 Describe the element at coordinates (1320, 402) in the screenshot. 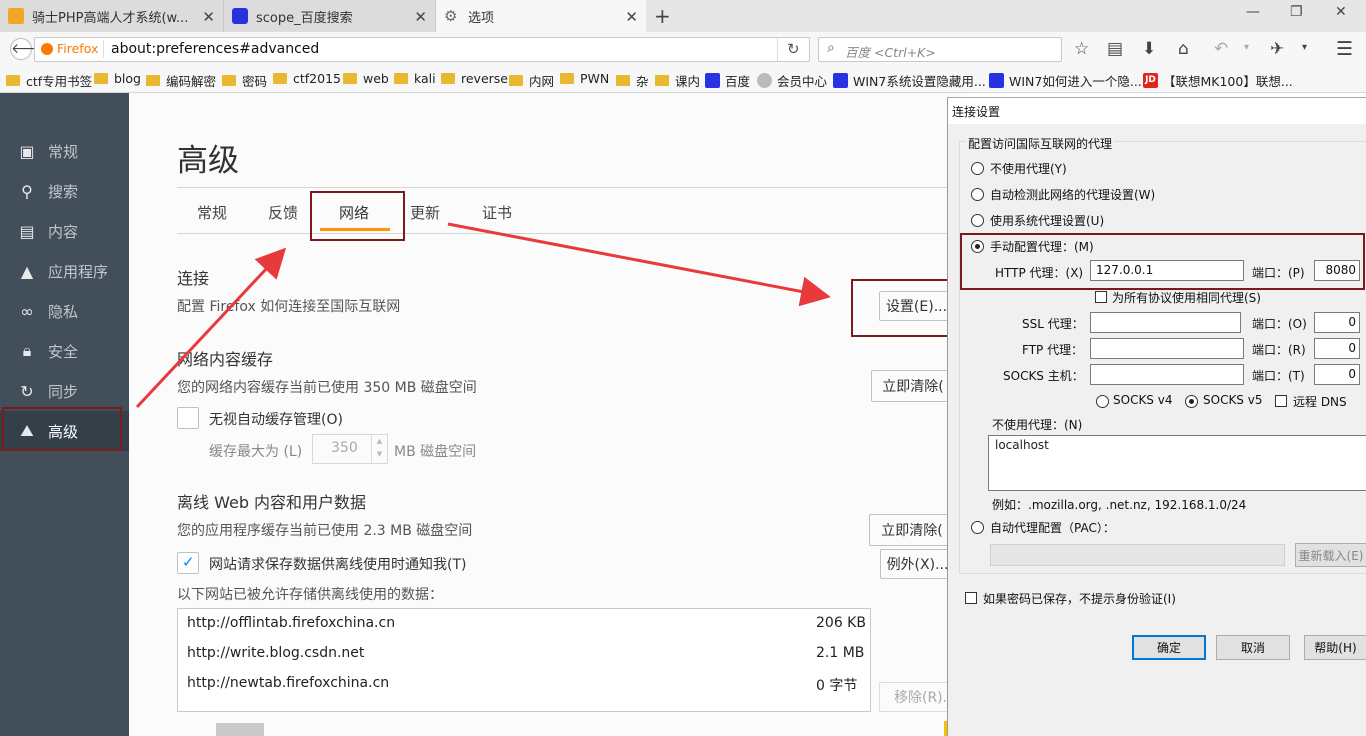

I see `remote-dns-label: 远程 DNS` at that location.